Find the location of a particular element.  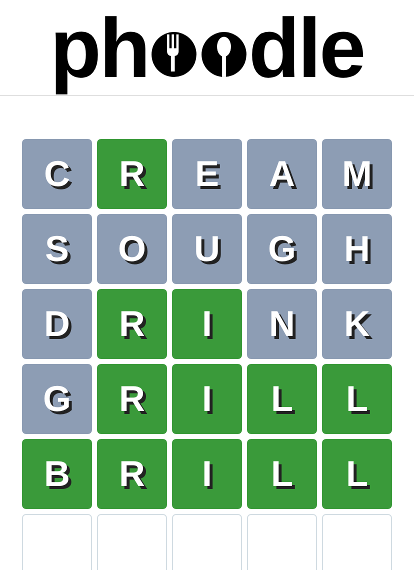

letter-tile: H is located at coordinates (357, 249).